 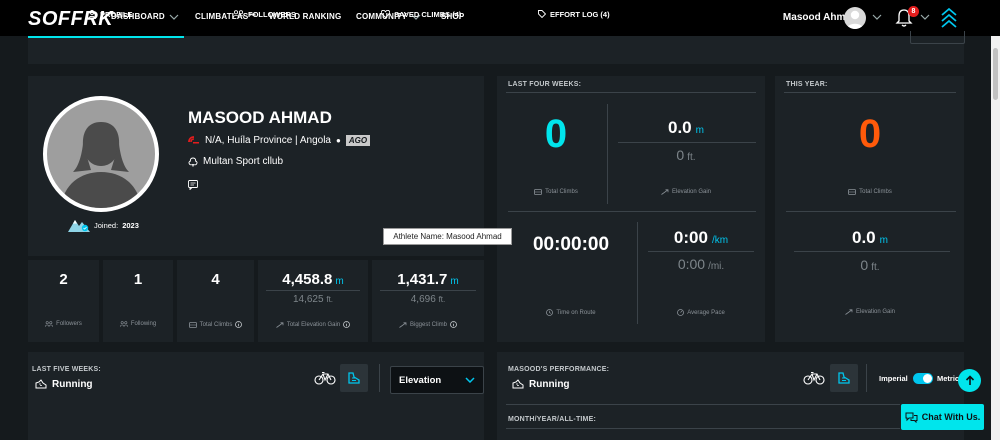 I want to click on stat-label-row: Followers, so click(x=63, y=324).